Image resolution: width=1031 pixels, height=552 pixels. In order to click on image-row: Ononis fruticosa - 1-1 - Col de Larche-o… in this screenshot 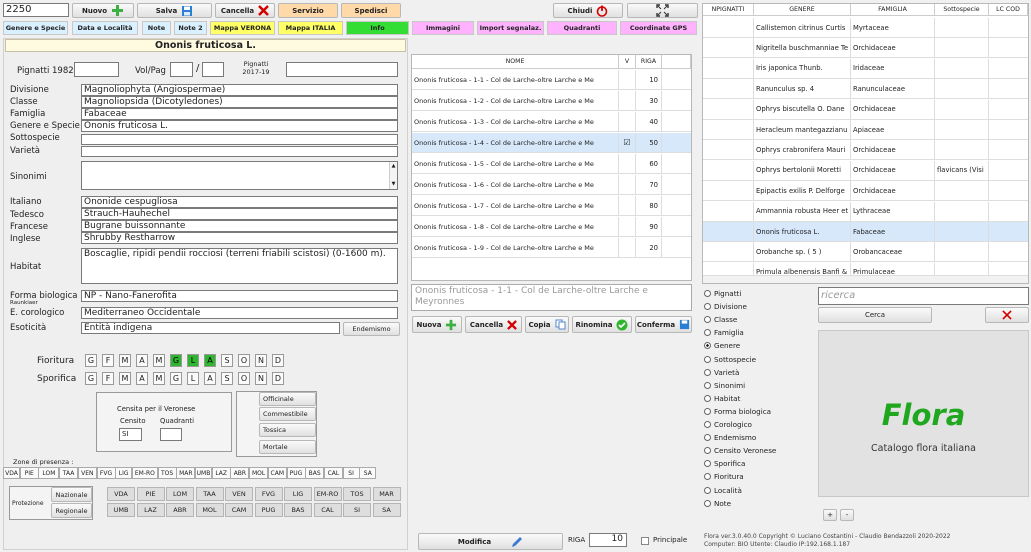, I will do `click(551, 80)`.